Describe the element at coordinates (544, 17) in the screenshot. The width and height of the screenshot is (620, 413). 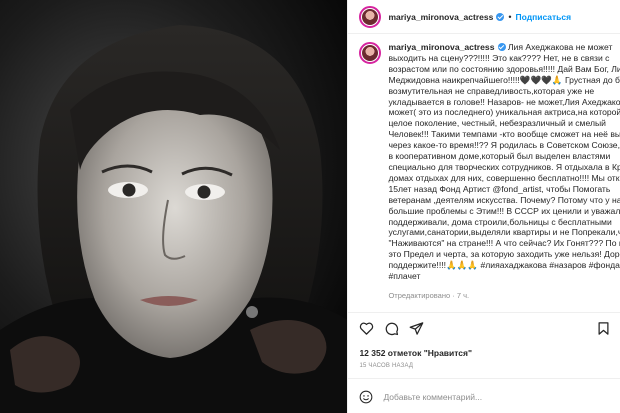
I see `follow-button: Подписаться` at that location.